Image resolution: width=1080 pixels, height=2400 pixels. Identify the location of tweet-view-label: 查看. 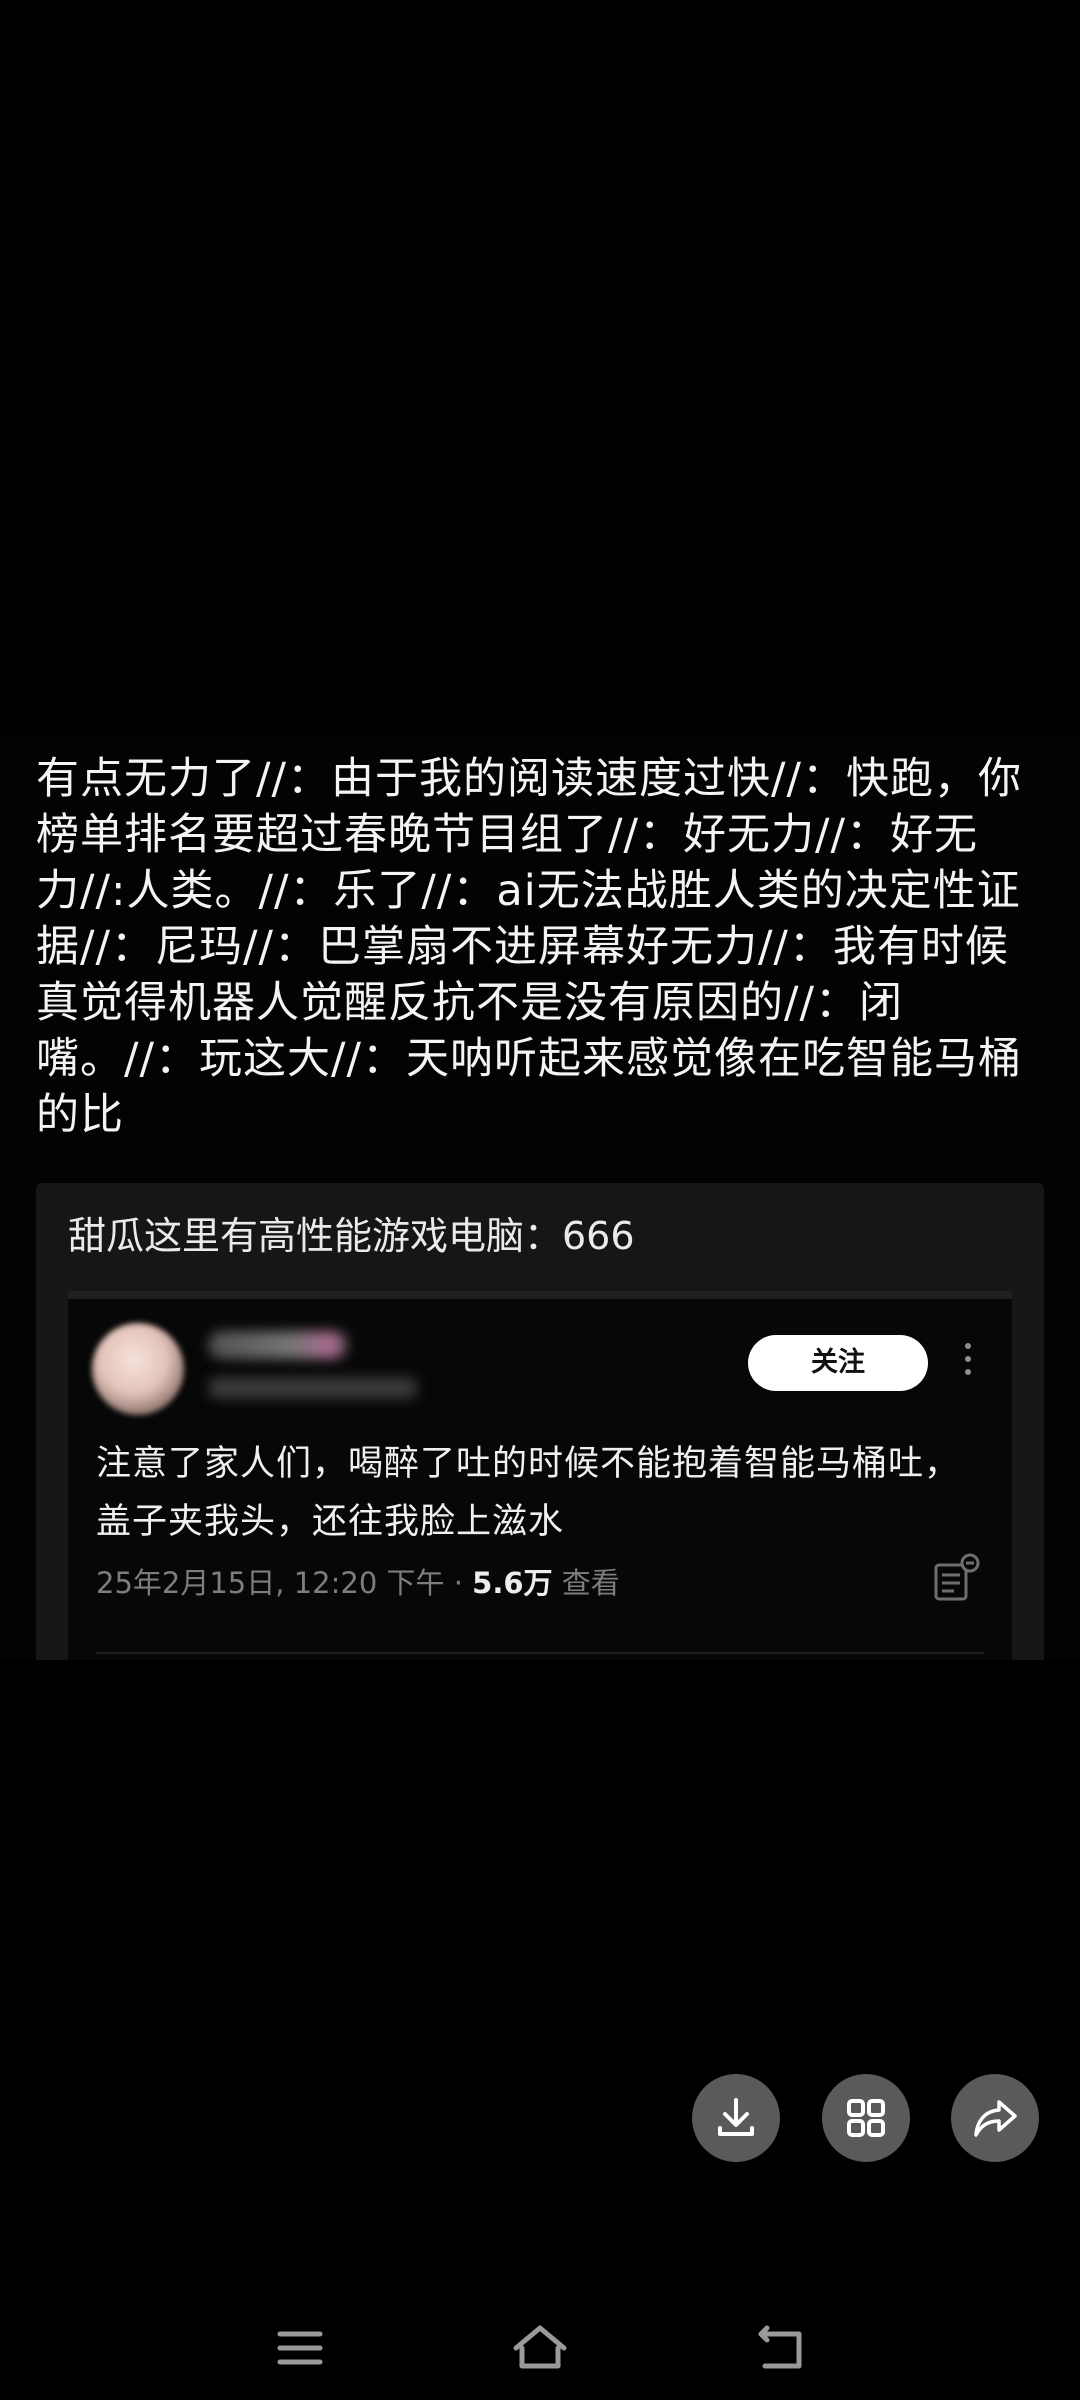
(586, 1583).